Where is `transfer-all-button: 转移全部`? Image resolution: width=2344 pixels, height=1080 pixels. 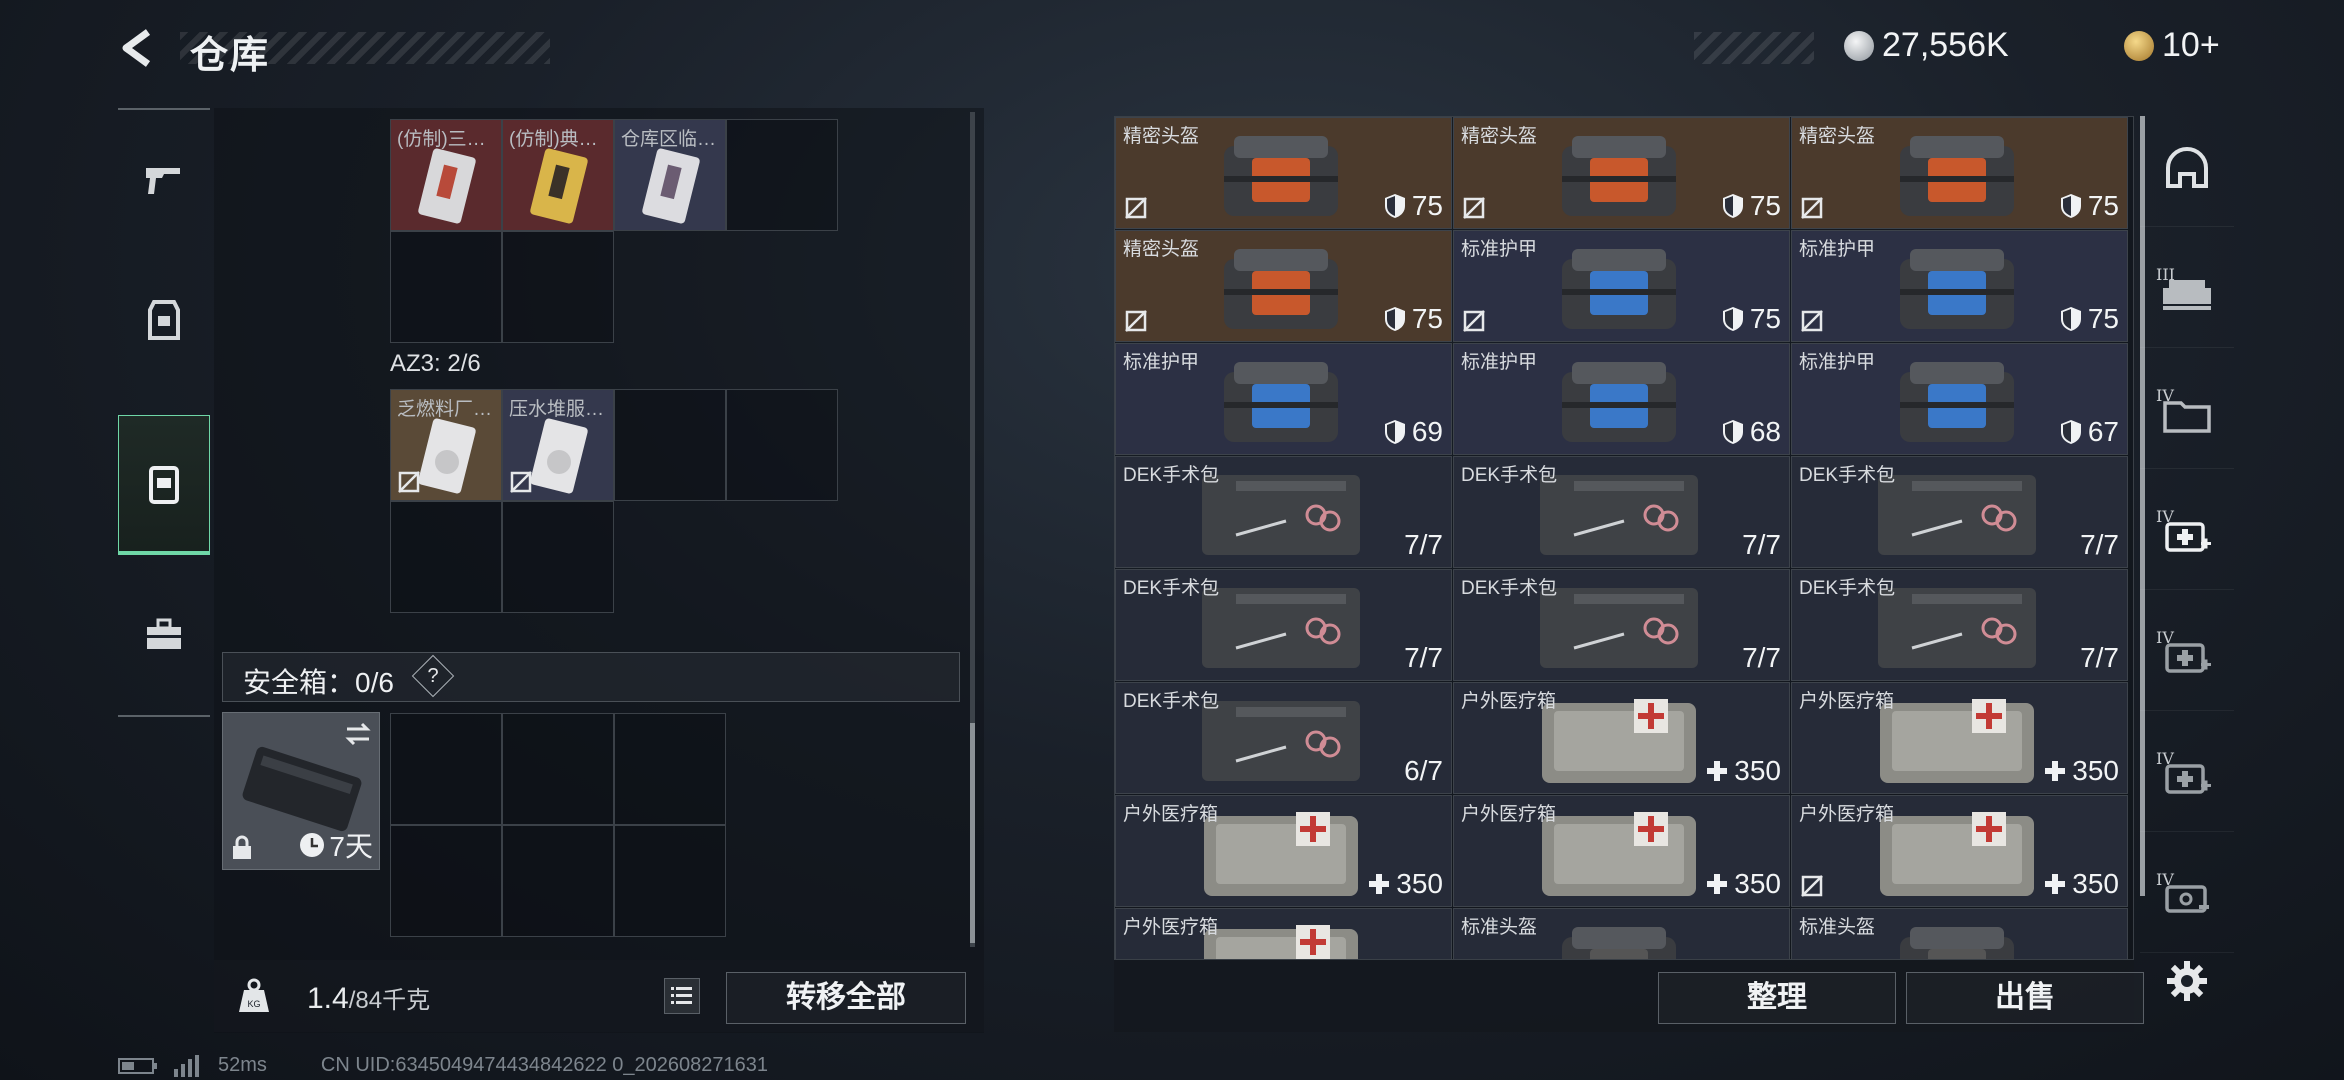 transfer-all-button: 转移全部 is located at coordinates (846, 998).